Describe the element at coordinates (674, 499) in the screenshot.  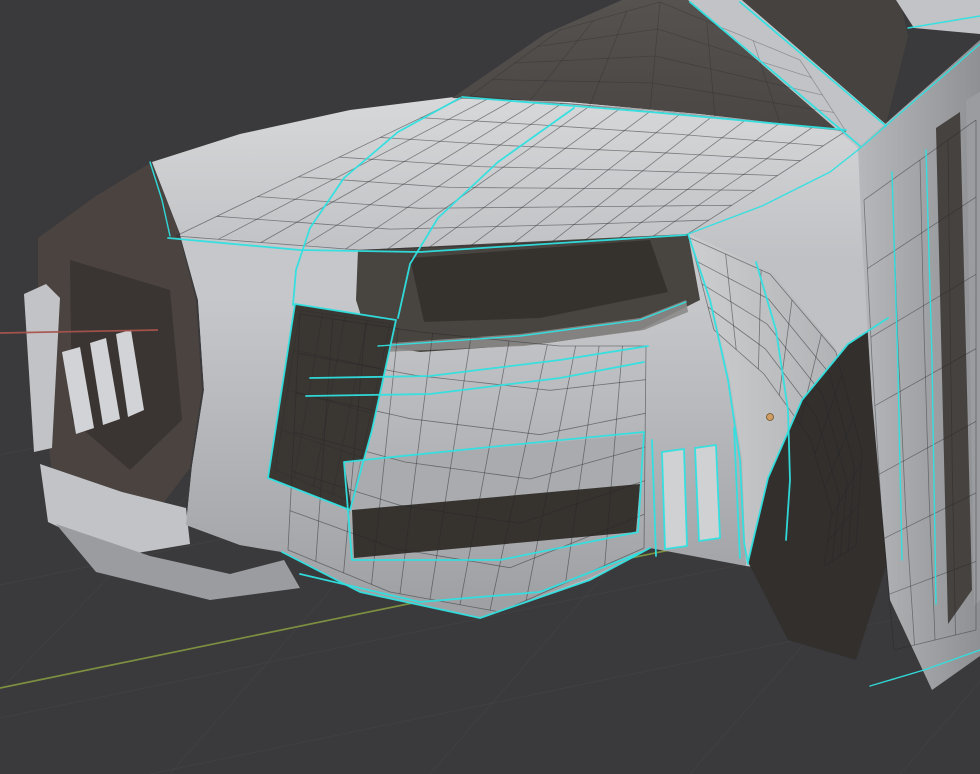
I see `side-vent-slat` at that location.